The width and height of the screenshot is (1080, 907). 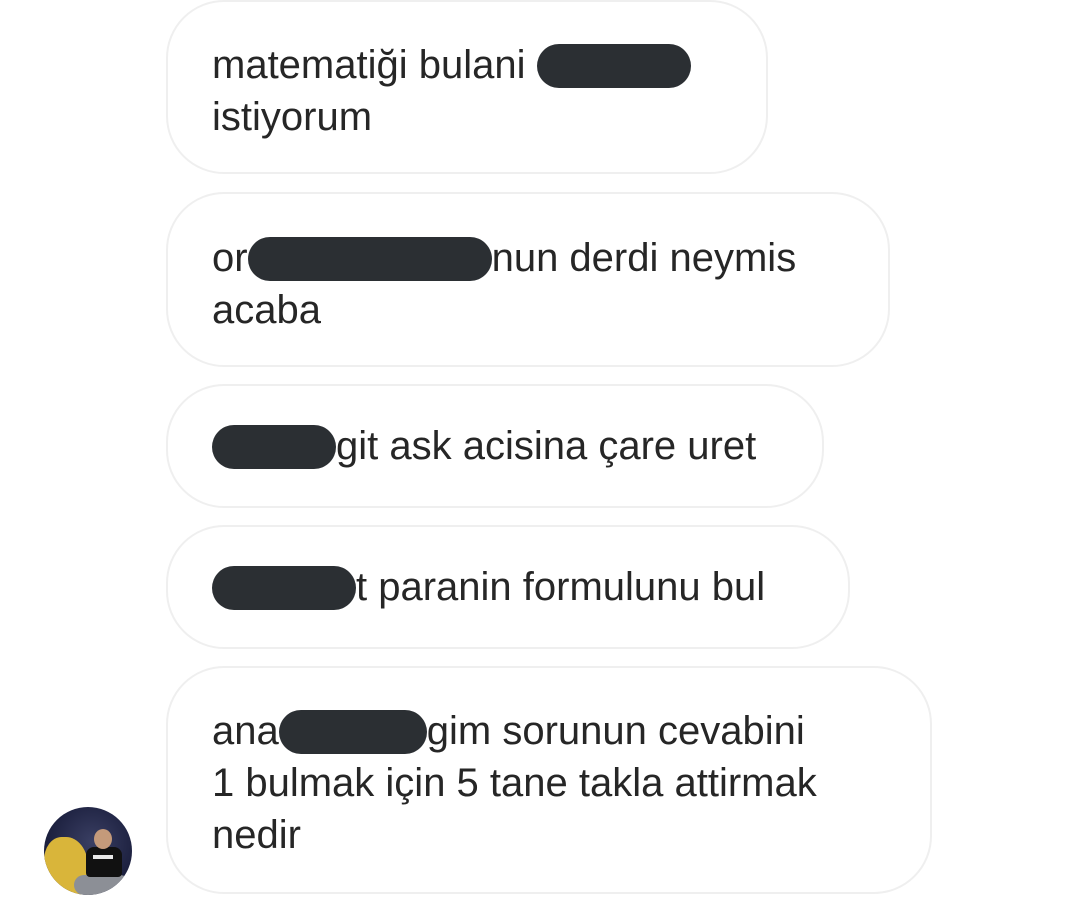 What do you see at coordinates (266, 310) in the screenshot?
I see `message-line: acaba` at bounding box center [266, 310].